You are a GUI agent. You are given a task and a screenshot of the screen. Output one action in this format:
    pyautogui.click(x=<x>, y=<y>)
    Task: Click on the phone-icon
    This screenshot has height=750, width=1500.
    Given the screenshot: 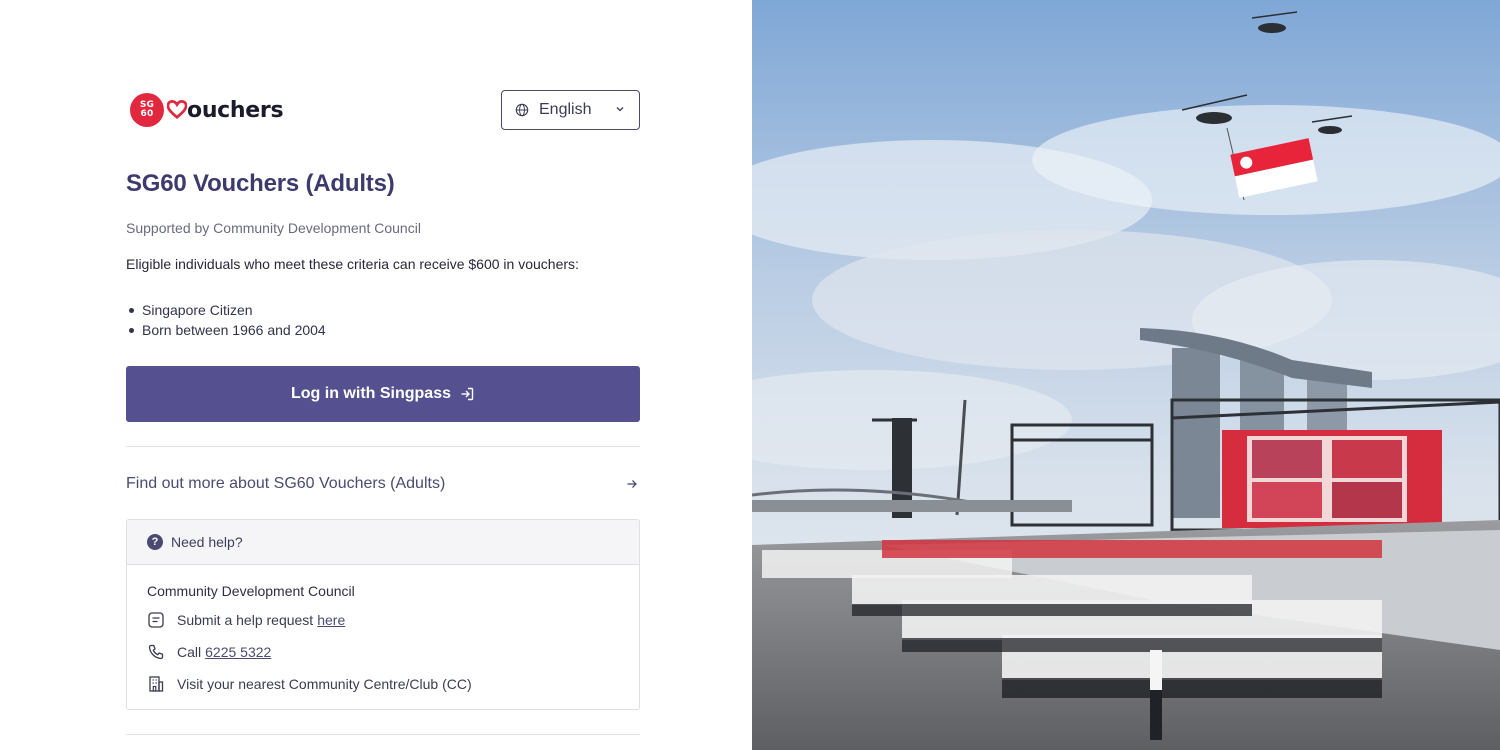 What is the action you would take?
    pyautogui.click(x=156, y=652)
    